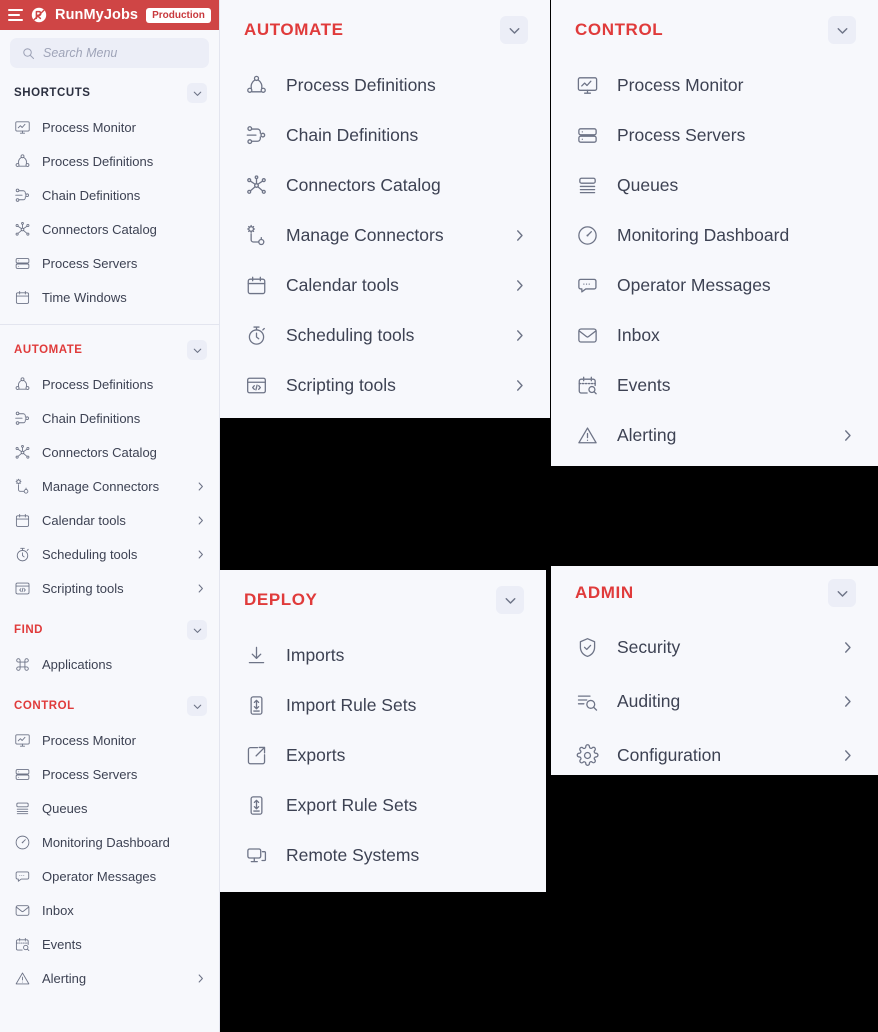  I want to click on environment-badge: Production, so click(178, 15).